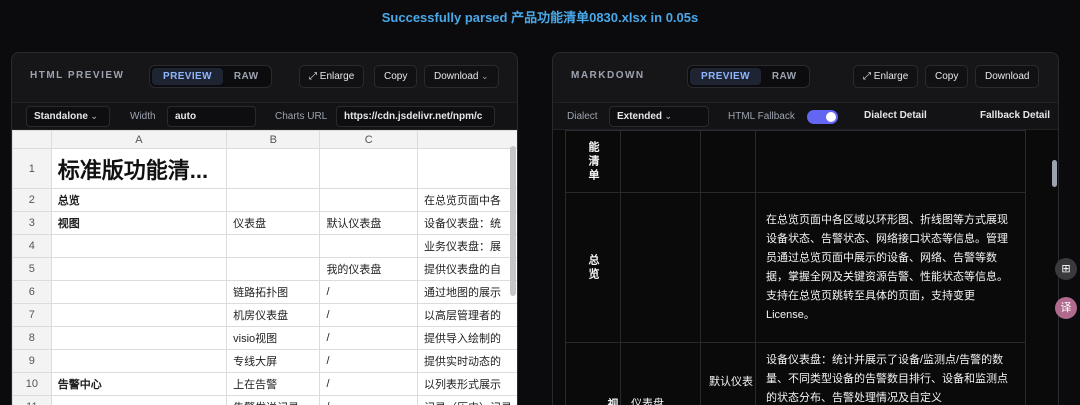 The width and height of the screenshot is (1080, 405). What do you see at coordinates (659, 116) in the screenshot?
I see `dialect-select: Extended` at bounding box center [659, 116].